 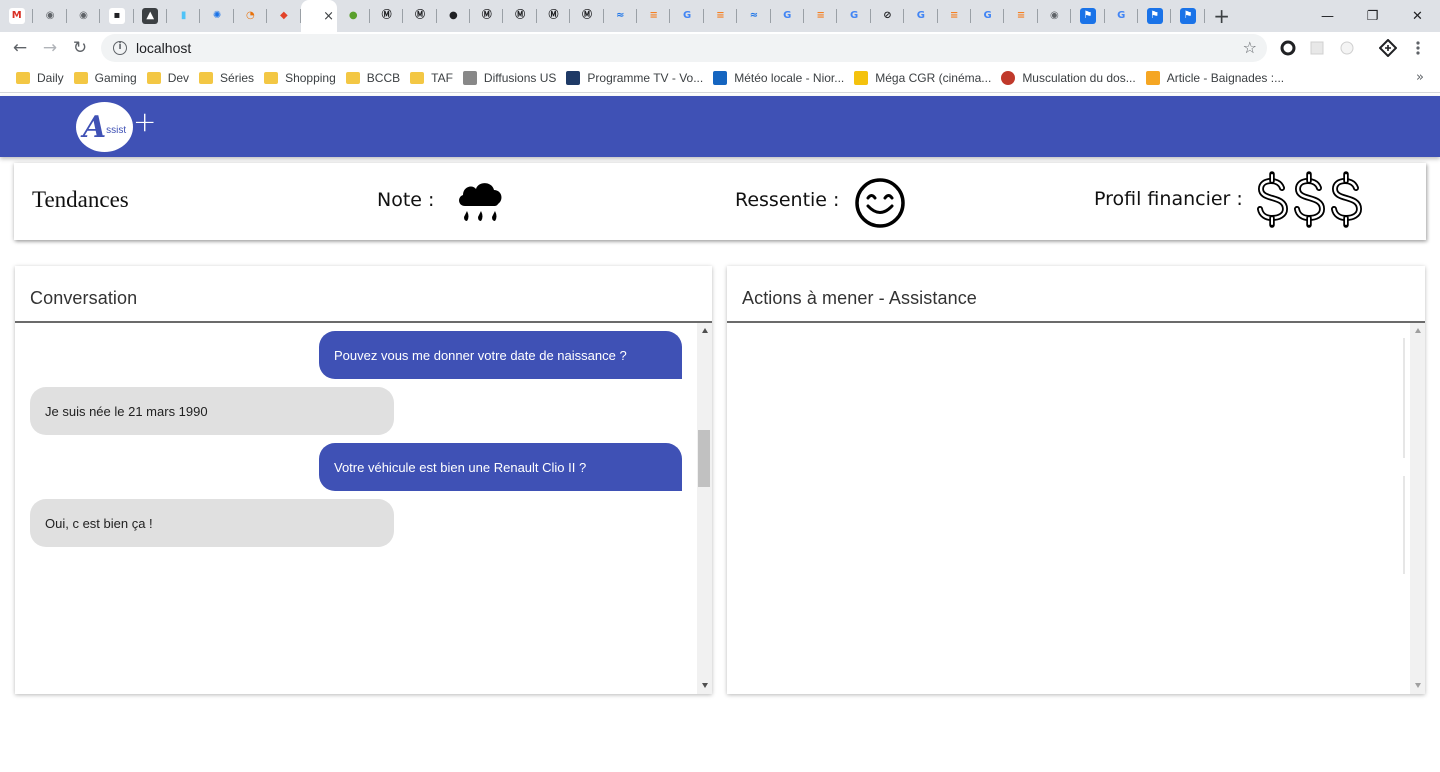 I want to click on bookmark-item: Shopping, so click(x=301, y=78).